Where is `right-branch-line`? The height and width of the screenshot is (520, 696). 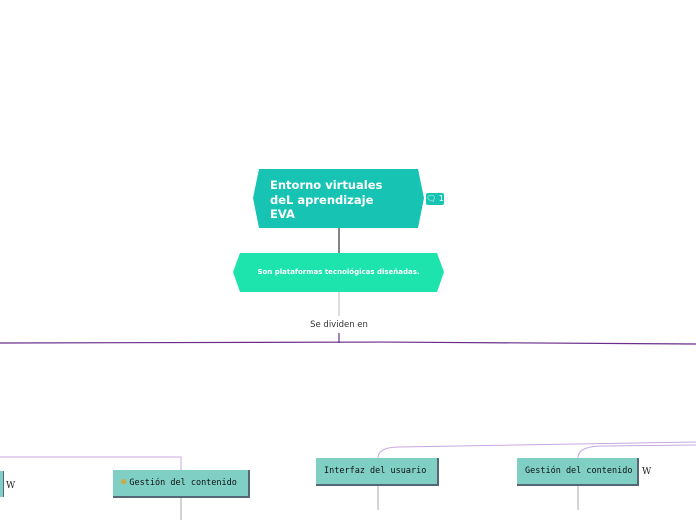
right-branch-line is located at coordinates (636, 451).